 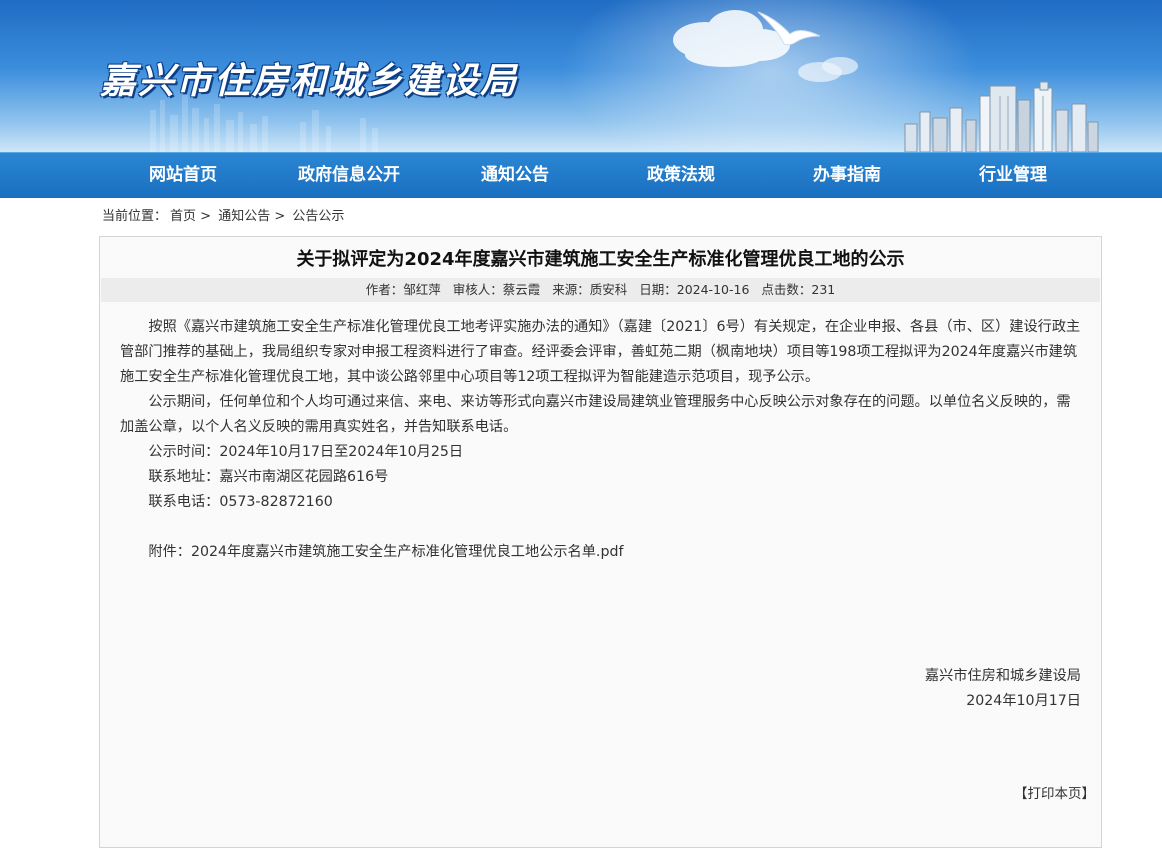 What do you see at coordinates (847, 175) in the screenshot?
I see `nav-item-service-guide: 办事指南` at bounding box center [847, 175].